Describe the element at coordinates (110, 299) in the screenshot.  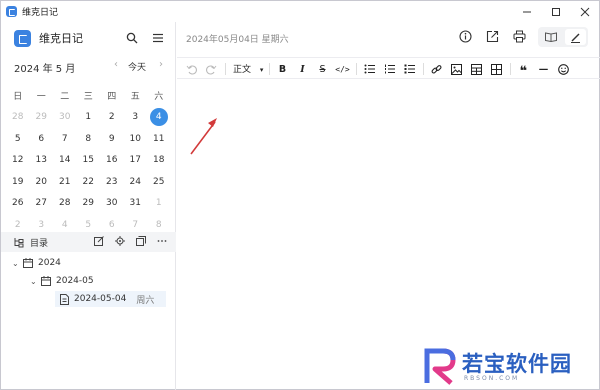
I see `tree-entry-node: 2024-05-04 周六` at that location.